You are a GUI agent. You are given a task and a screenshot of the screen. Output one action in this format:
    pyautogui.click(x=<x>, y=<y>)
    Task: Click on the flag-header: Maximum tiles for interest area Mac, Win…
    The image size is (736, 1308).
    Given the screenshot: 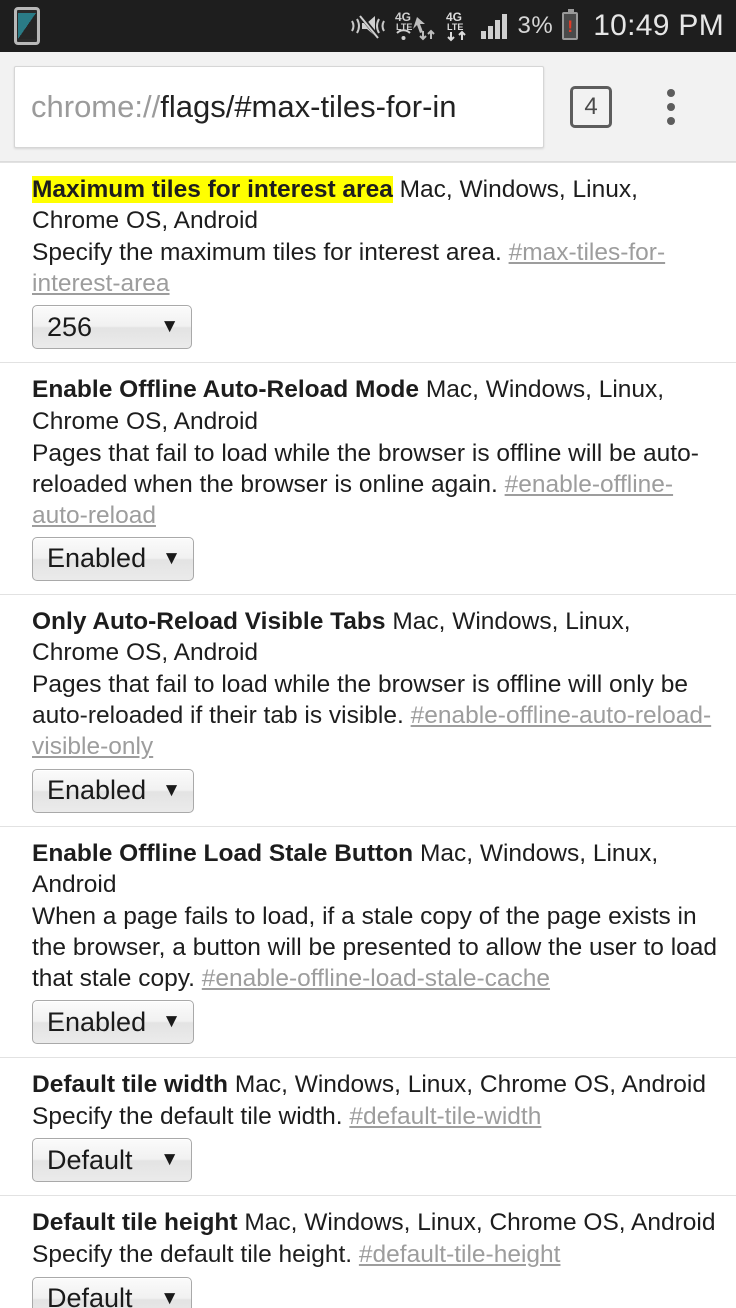 What is the action you would take?
    pyautogui.click(x=375, y=205)
    